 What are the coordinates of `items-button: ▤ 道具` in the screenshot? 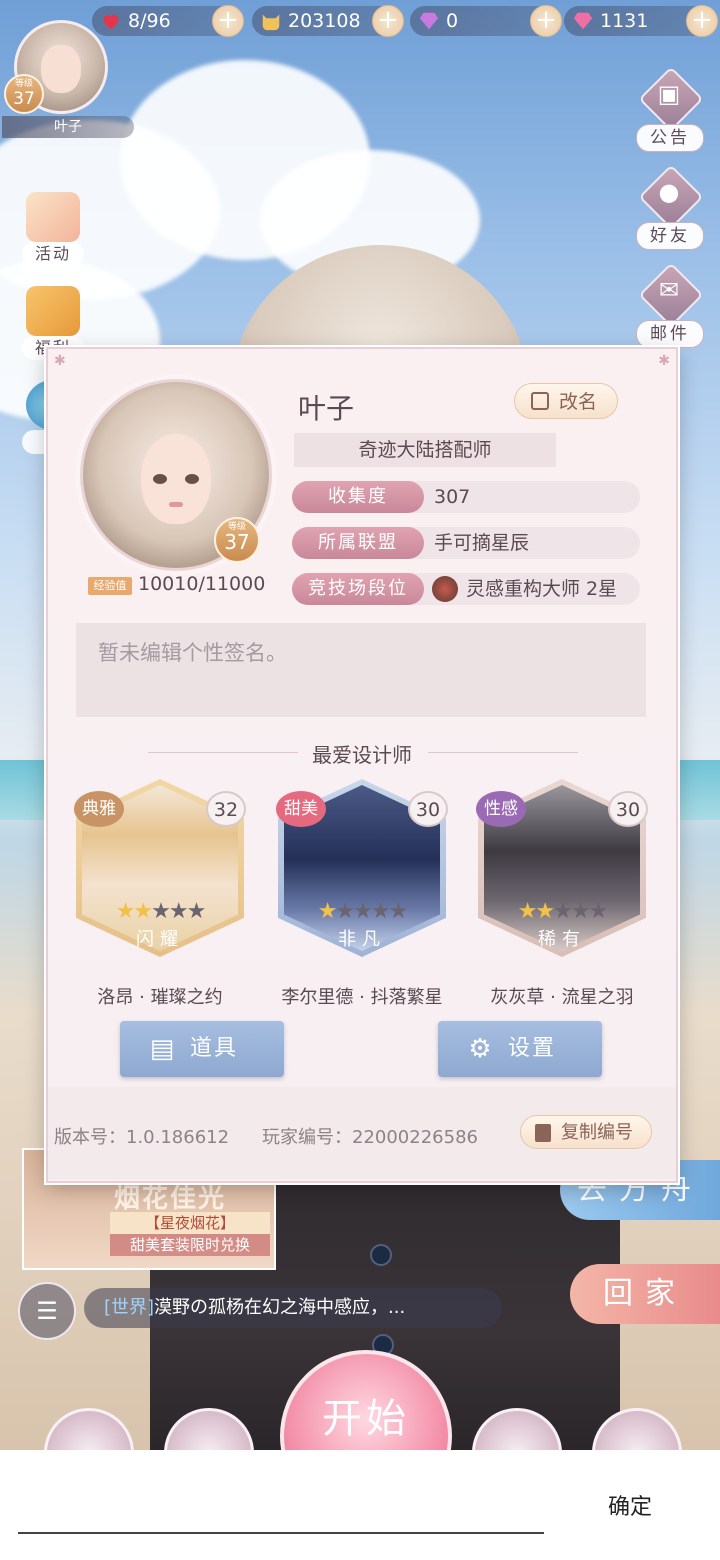 It's located at (202, 1049).